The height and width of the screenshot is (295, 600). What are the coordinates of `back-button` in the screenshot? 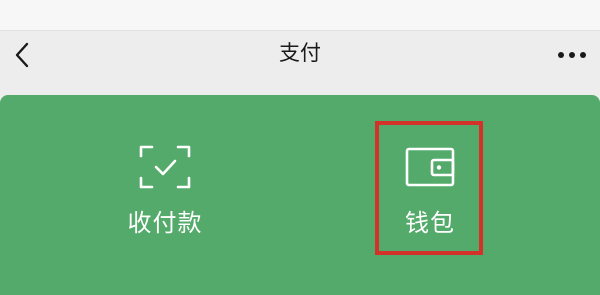 It's located at (22, 55).